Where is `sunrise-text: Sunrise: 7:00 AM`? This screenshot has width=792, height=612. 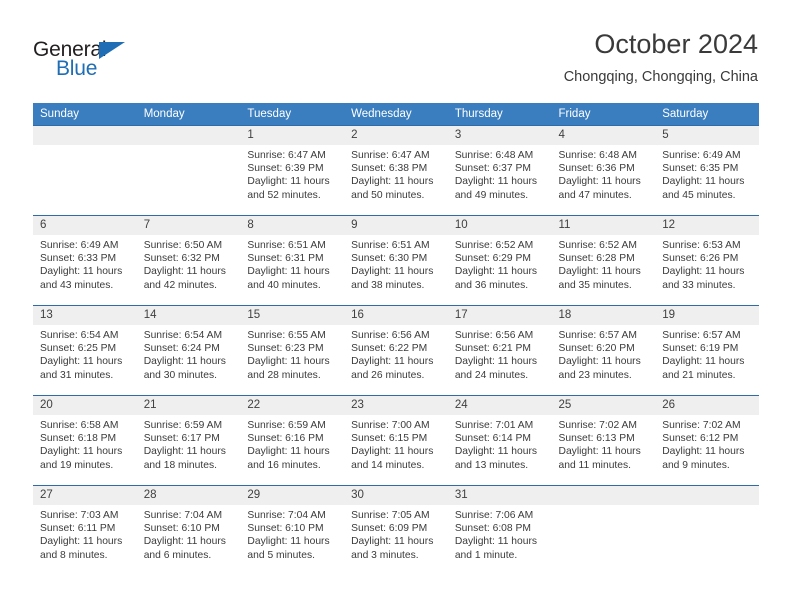 sunrise-text: Sunrise: 7:00 AM is located at coordinates (390, 425).